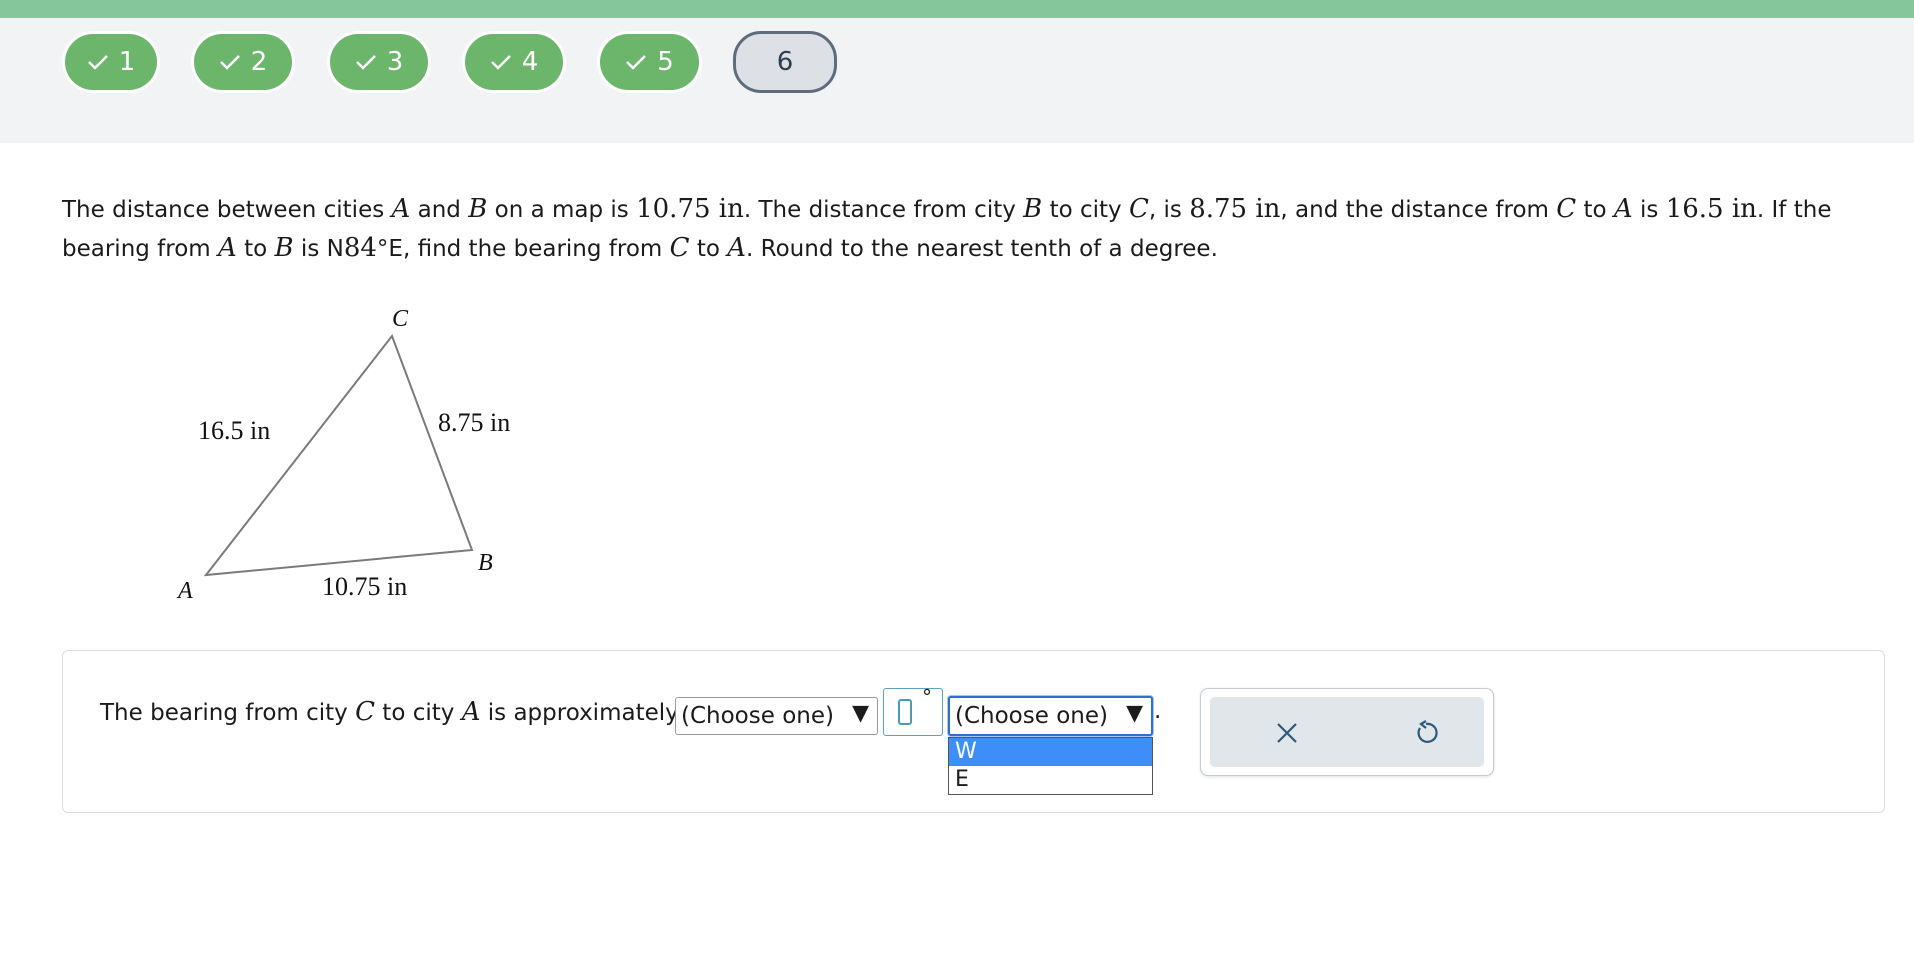 This screenshot has height=954, width=1914. What do you see at coordinates (514, 62) in the screenshot?
I see `question-nav-4: 4` at bounding box center [514, 62].